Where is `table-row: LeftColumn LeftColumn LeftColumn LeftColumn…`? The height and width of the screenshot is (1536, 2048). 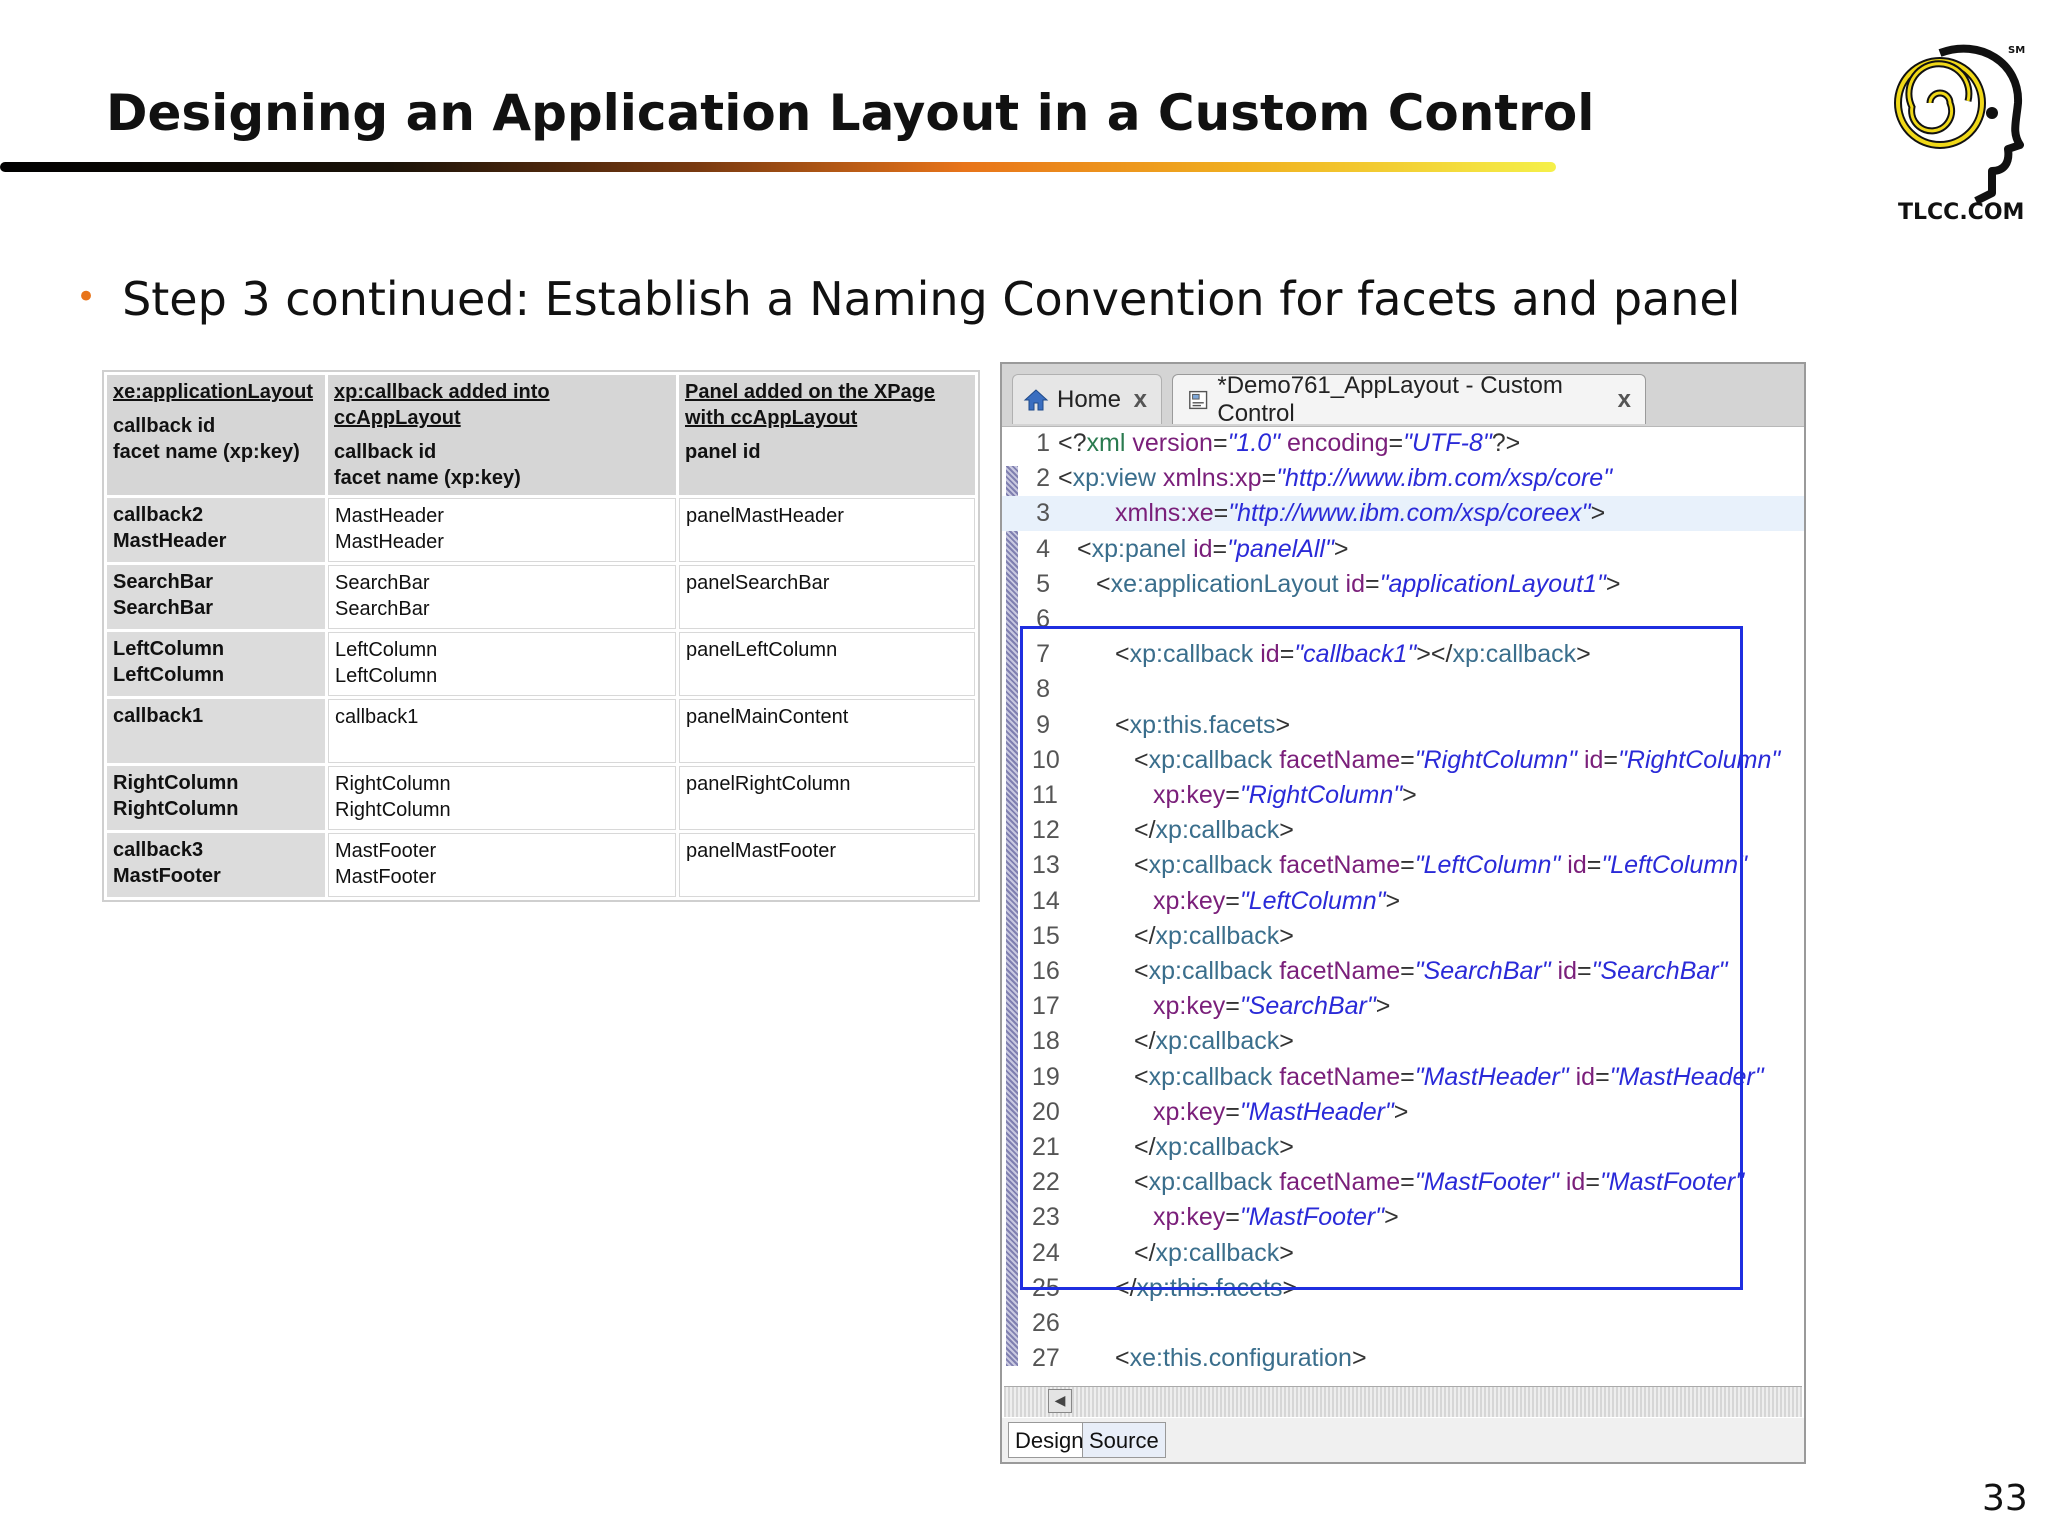 table-row: LeftColumn LeftColumn LeftColumn LeftColumn… is located at coordinates (541, 664).